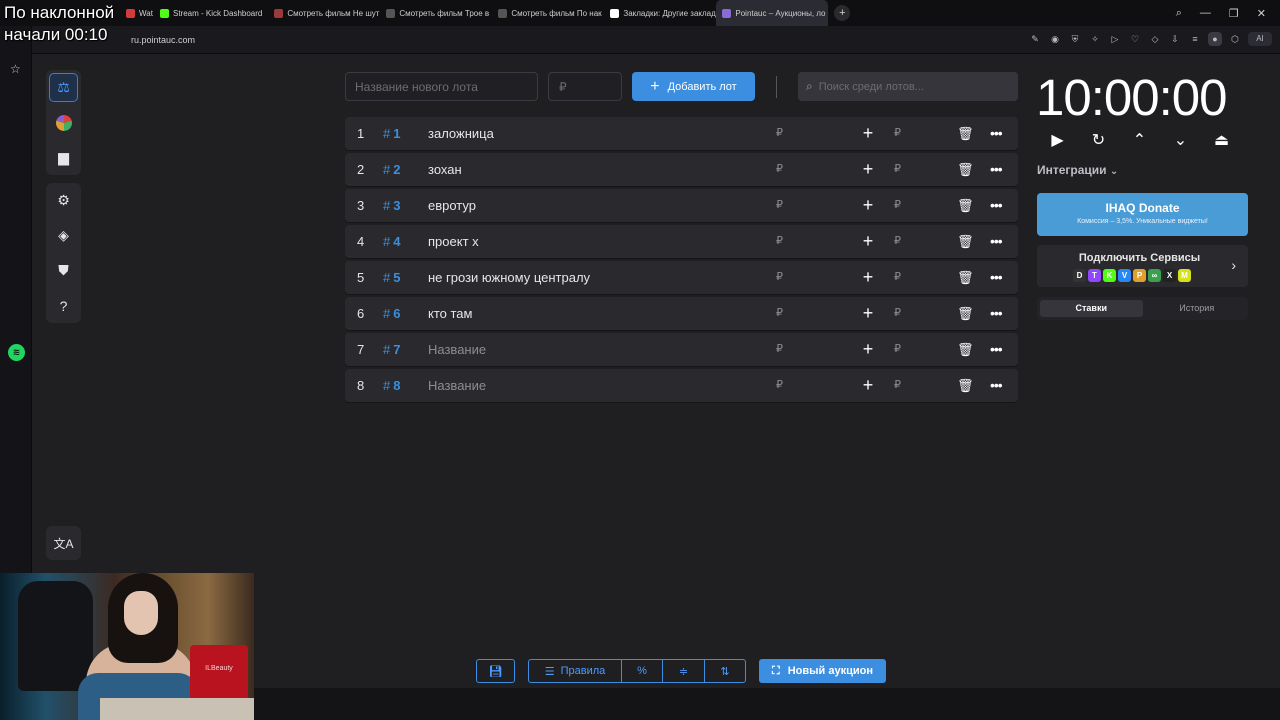 The height and width of the screenshot is (720, 1280). Describe the element at coordinates (1180, 141) in the screenshot. I see `chevron-down-icon: ⌄` at that location.